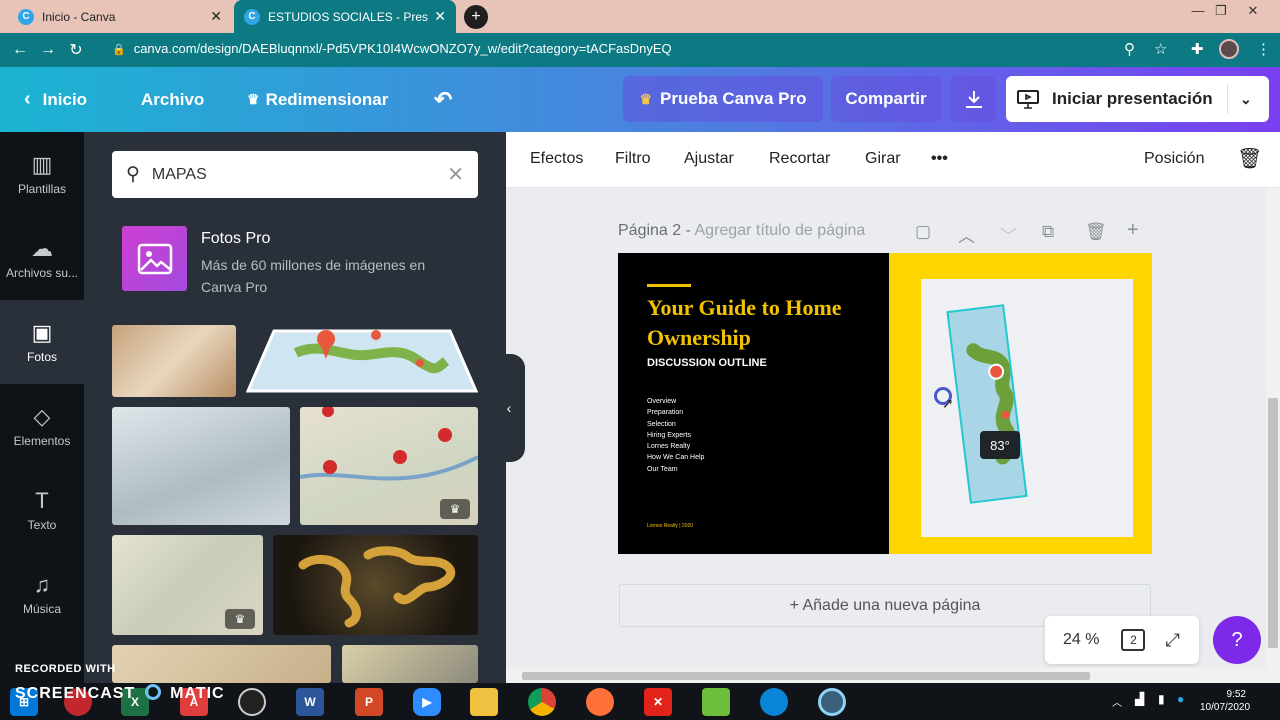  What do you see at coordinates (774, 702) in the screenshot?
I see `edge-icon` at bounding box center [774, 702].